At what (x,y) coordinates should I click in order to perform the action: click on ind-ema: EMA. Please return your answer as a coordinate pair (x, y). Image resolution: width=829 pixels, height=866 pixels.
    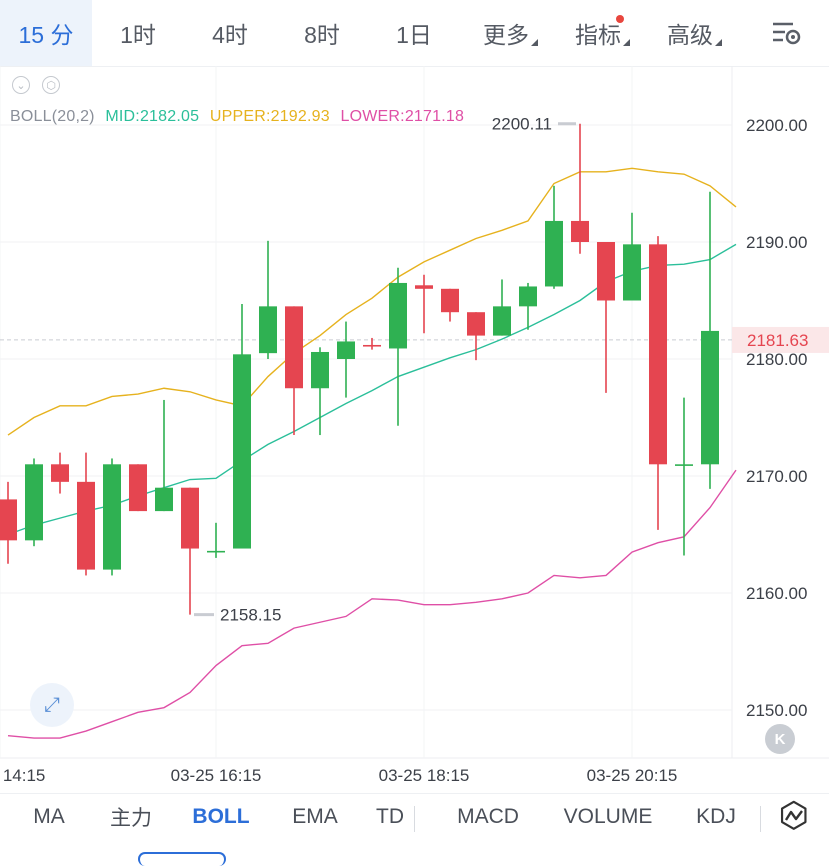
    Looking at the image, I should click on (315, 817).